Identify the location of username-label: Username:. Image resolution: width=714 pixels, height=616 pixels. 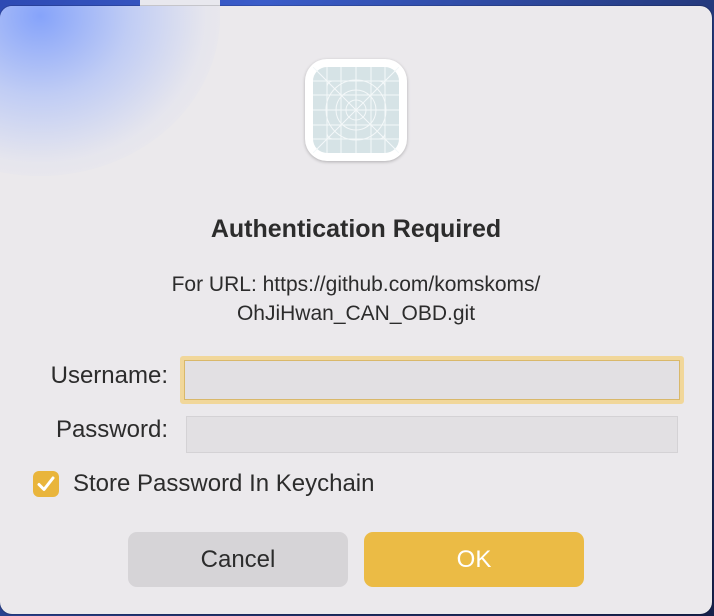
(109, 375).